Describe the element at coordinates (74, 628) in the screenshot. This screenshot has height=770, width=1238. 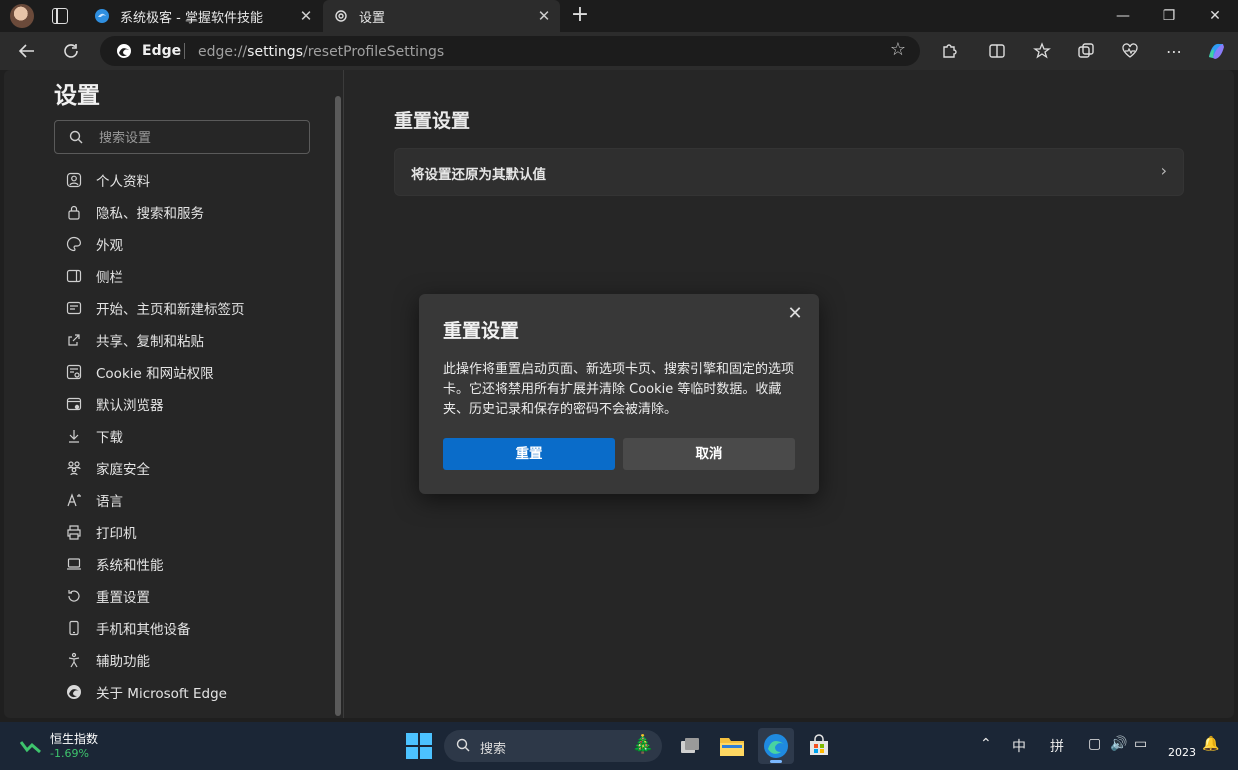
I see `phone-icon` at that location.